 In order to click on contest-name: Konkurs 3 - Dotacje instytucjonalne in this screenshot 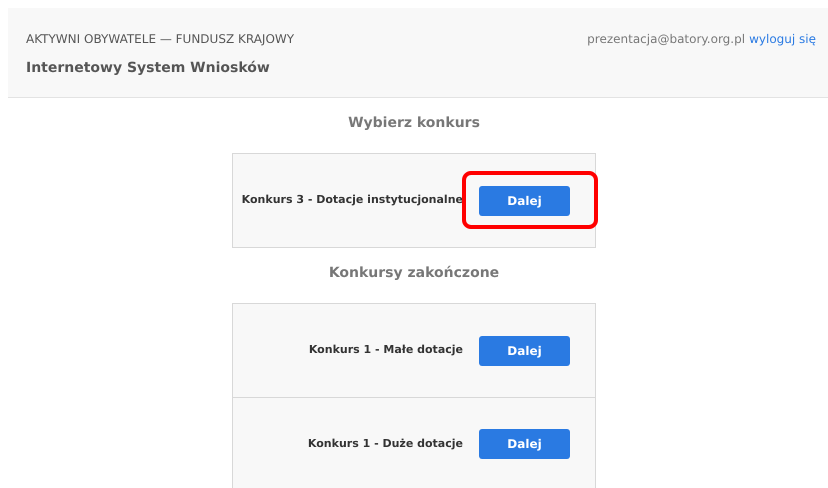, I will do `click(352, 200)`.